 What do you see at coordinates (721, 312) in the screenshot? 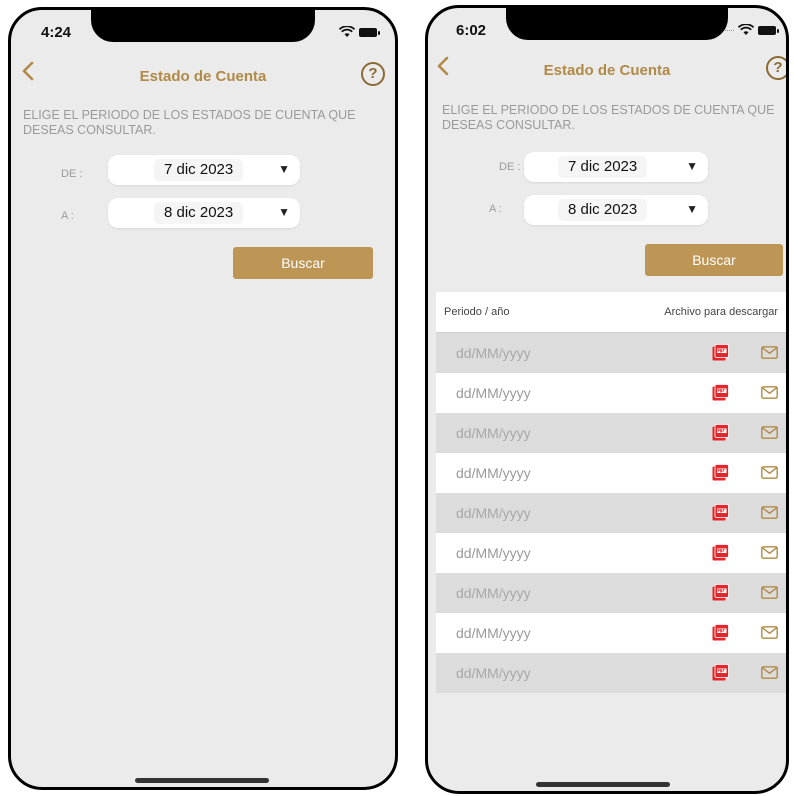
I see `column-header-file: Archivo para descargar` at bounding box center [721, 312].